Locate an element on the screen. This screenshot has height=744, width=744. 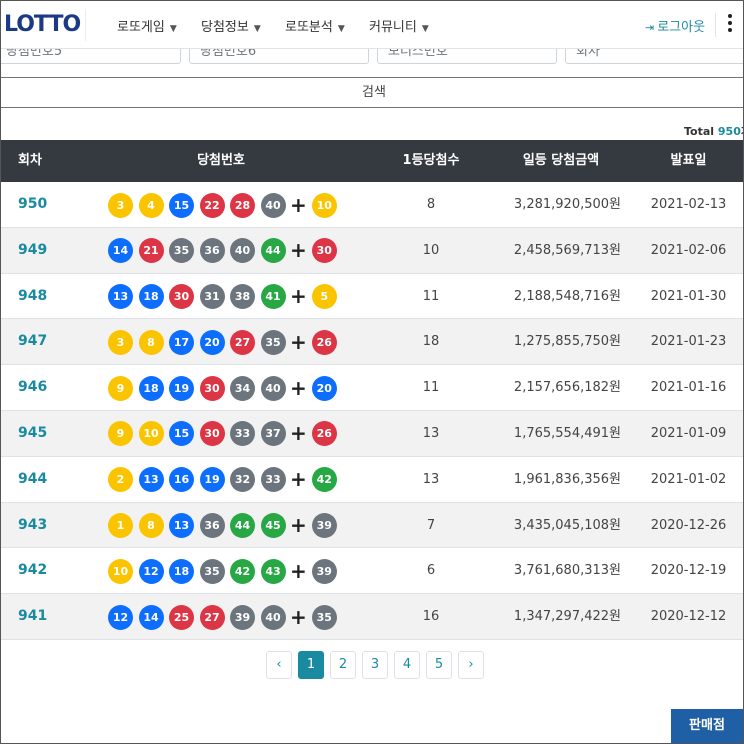
navbar: LOTTO 로또게임 ▼ 당첨정보 ▼ 로또분석 ▼ 커뮤니티 ▼ ⇥ 로그아웃 is located at coordinates (372, 25).